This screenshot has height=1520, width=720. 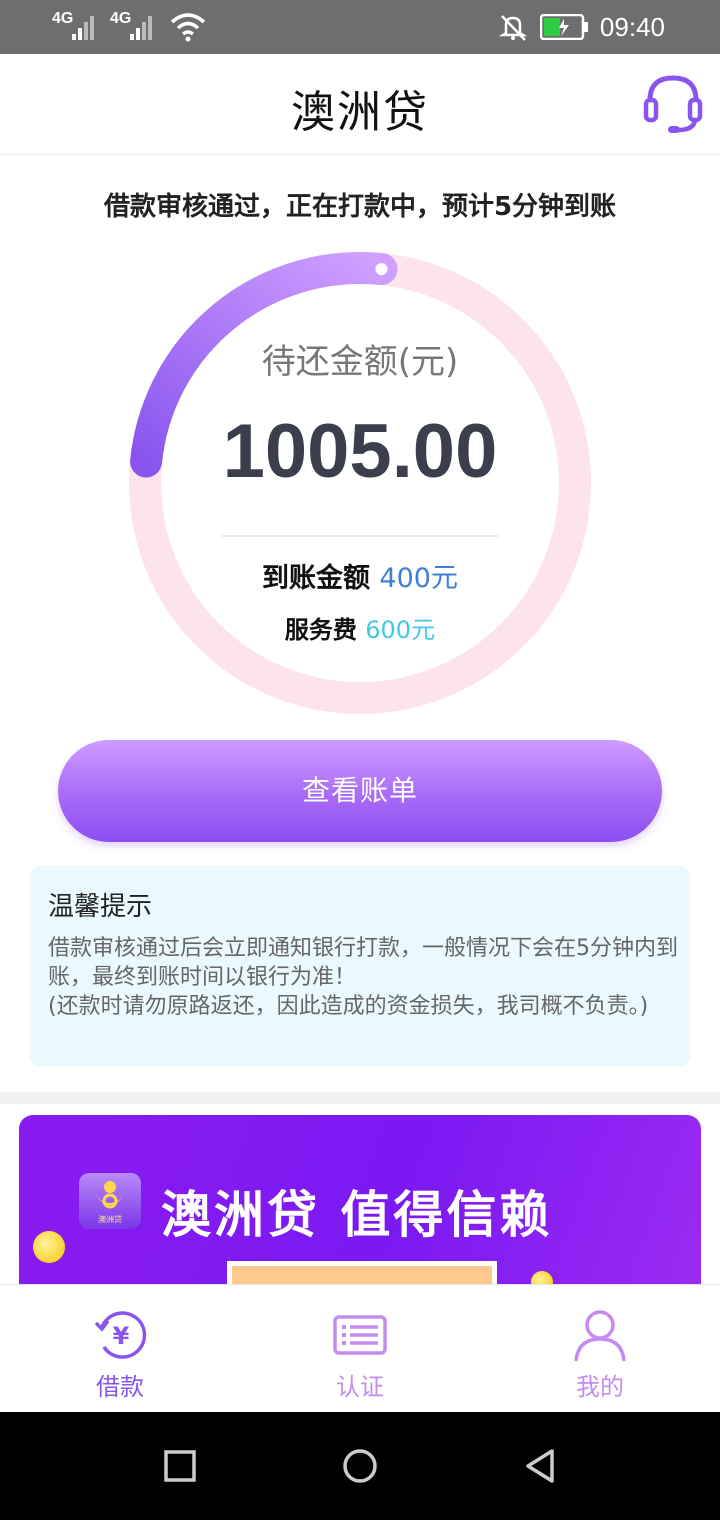 I want to click on clock: 09:40, so click(x=632, y=27).